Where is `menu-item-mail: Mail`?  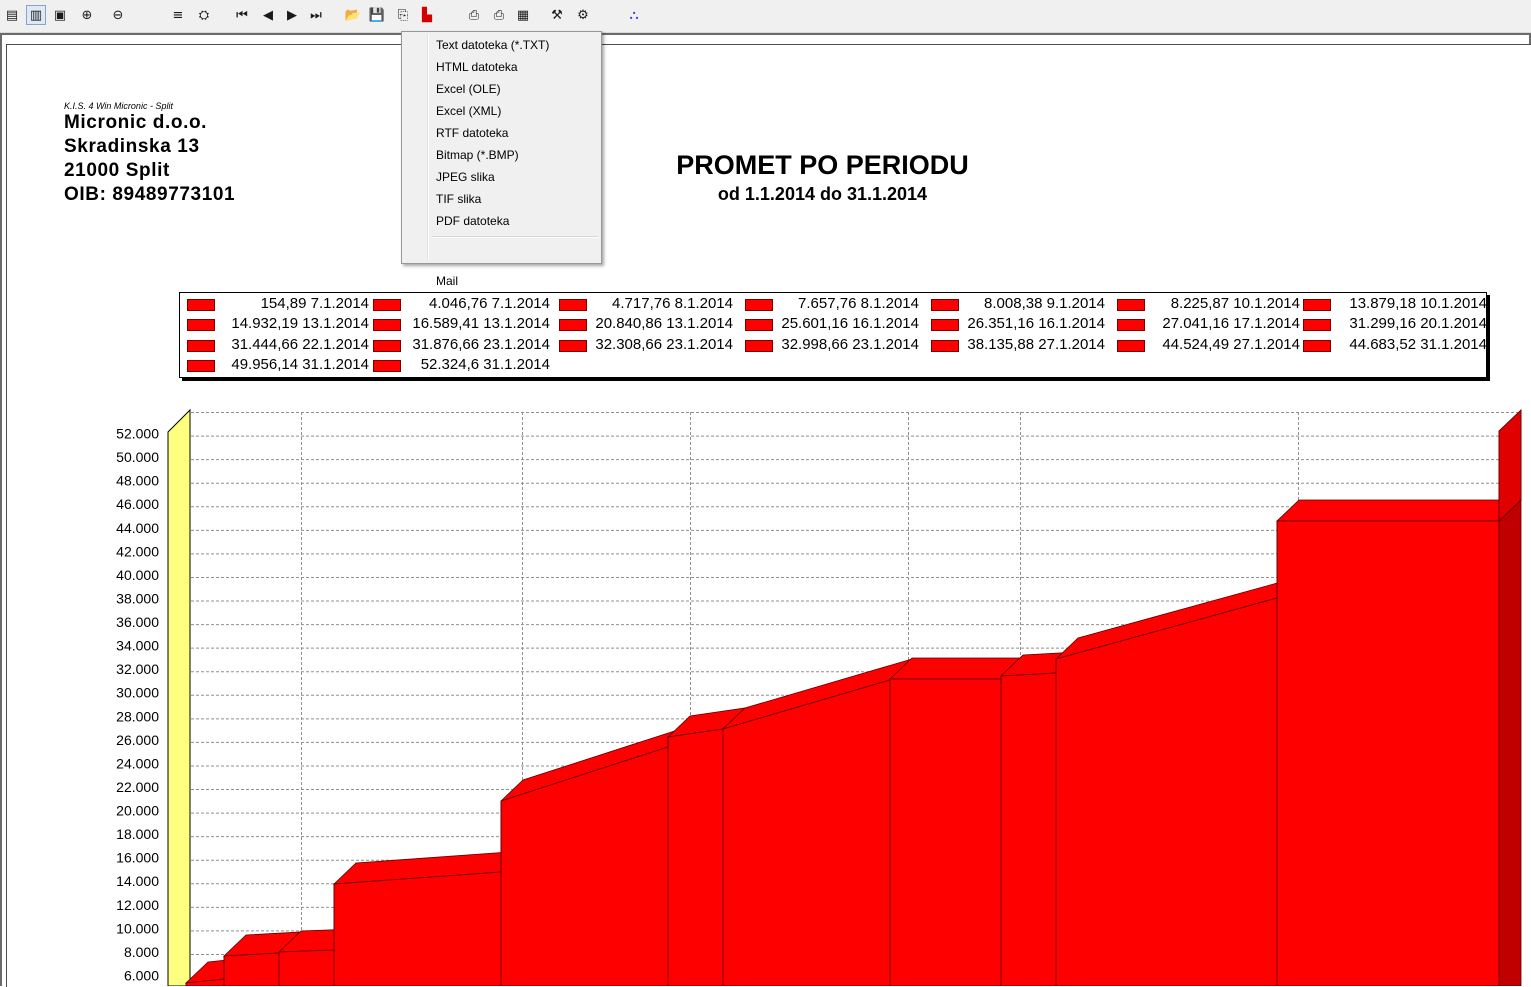 menu-item-mail: Mail is located at coordinates (447, 281).